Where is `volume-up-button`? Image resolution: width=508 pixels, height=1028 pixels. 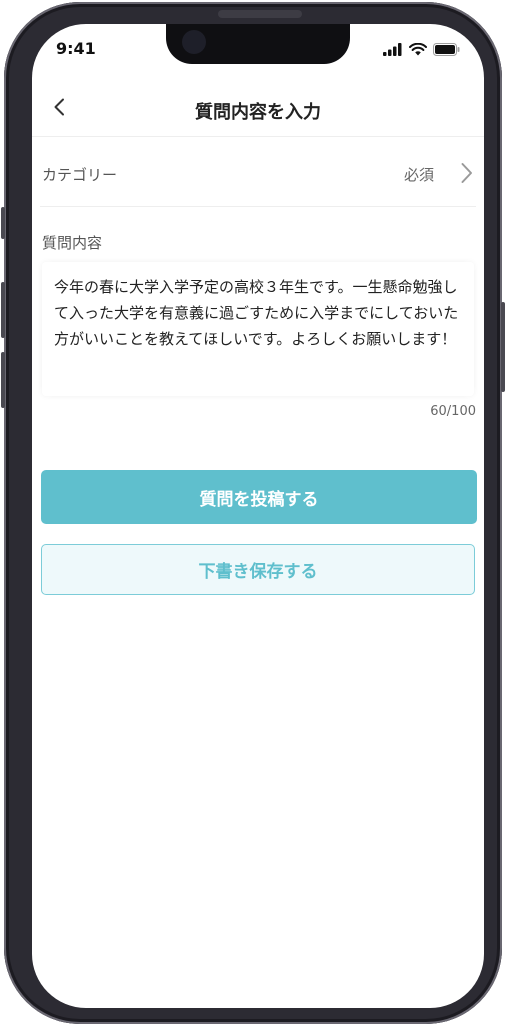 volume-up-button is located at coordinates (3, 310).